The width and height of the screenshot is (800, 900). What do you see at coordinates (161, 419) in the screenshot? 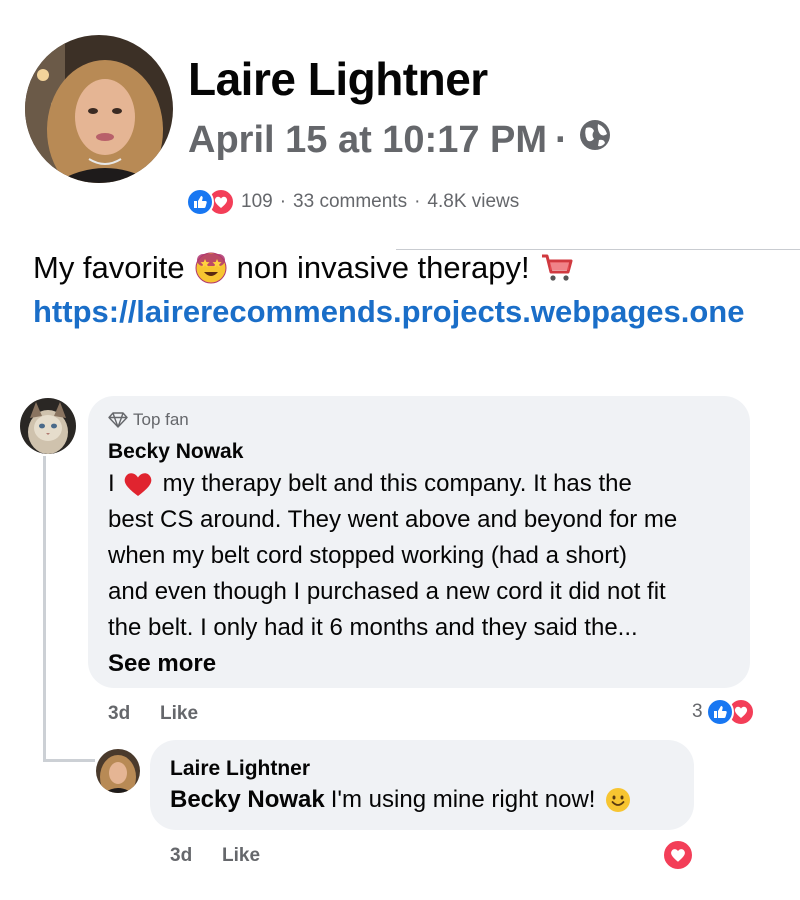
I see `top-fan-label: Top fan` at bounding box center [161, 419].